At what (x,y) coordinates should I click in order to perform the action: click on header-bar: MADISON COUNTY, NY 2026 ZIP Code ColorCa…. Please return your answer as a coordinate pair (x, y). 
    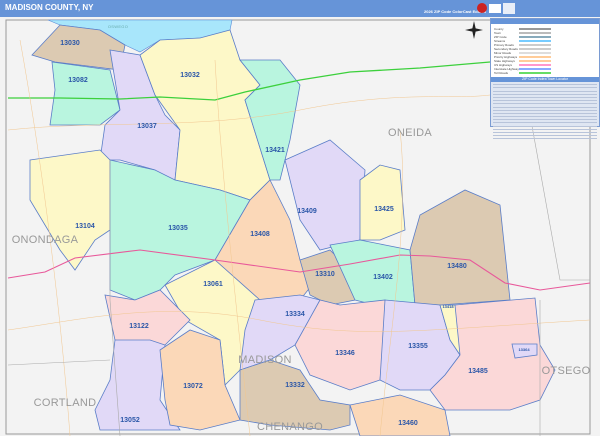
    Looking at the image, I should click on (300, 9).